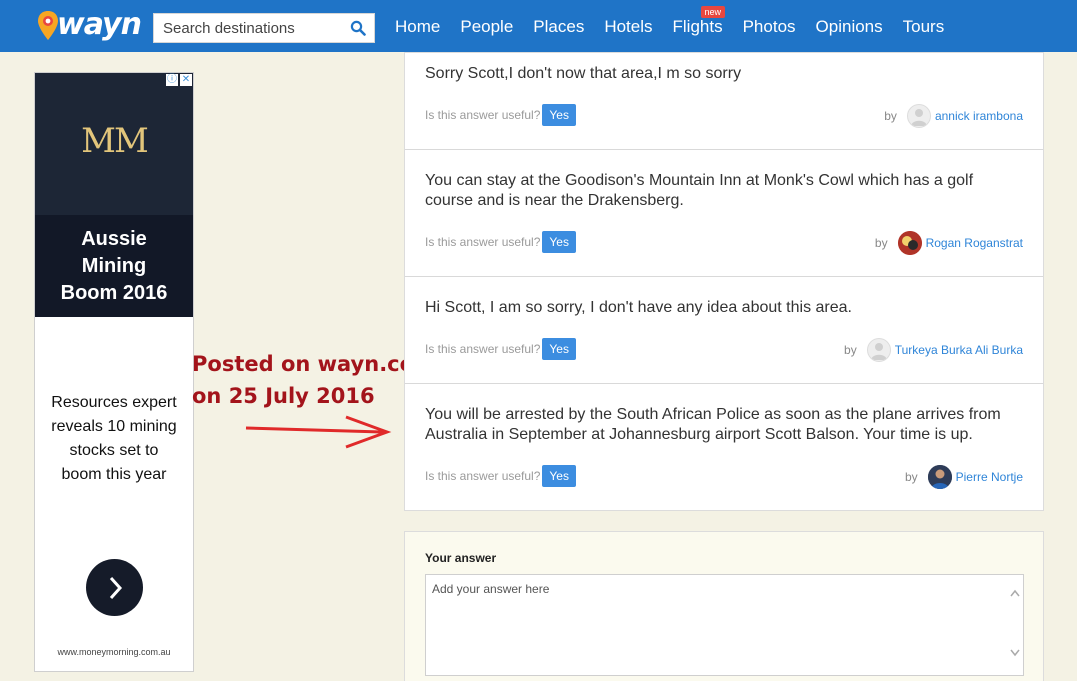 This screenshot has height=681, width=1077. Describe the element at coordinates (924, 27) in the screenshot. I see `nav-tours: Tours` at that location.